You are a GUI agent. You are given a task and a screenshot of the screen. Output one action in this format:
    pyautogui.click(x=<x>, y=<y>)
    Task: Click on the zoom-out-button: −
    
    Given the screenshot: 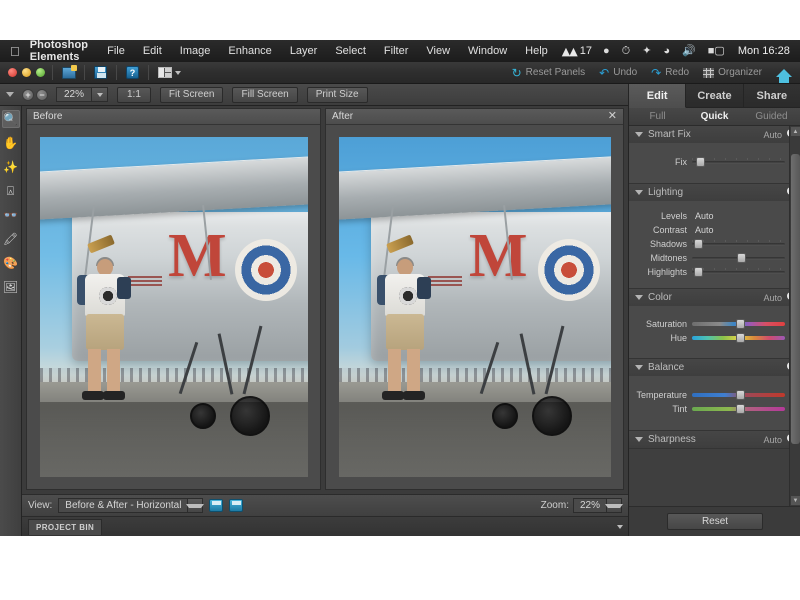 What is the action you would take?
    pyautogui.click(x=42, y=94)
    